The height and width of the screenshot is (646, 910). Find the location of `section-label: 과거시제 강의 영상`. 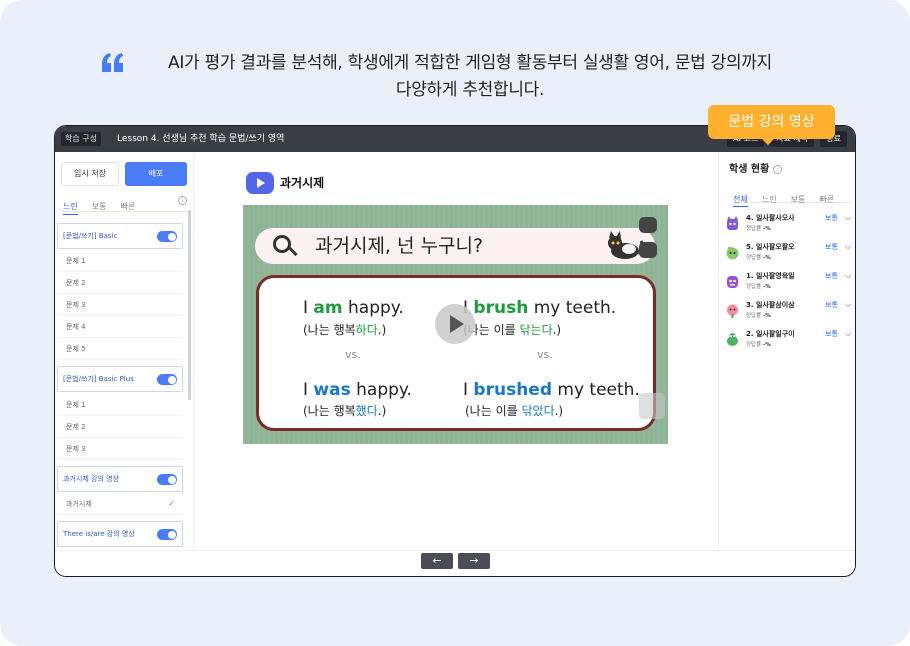

section-label: 과거시제 강의 영상 is located at coordinates (91, 479).